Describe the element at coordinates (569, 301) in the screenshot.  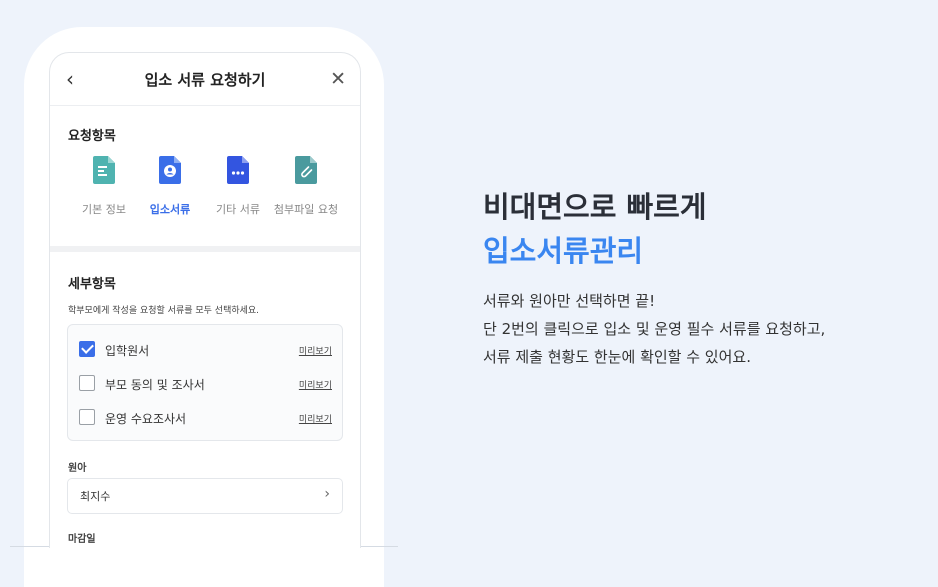
I see `hero-body-line: 서류와 원아만 선택하면 끝!` at that location.